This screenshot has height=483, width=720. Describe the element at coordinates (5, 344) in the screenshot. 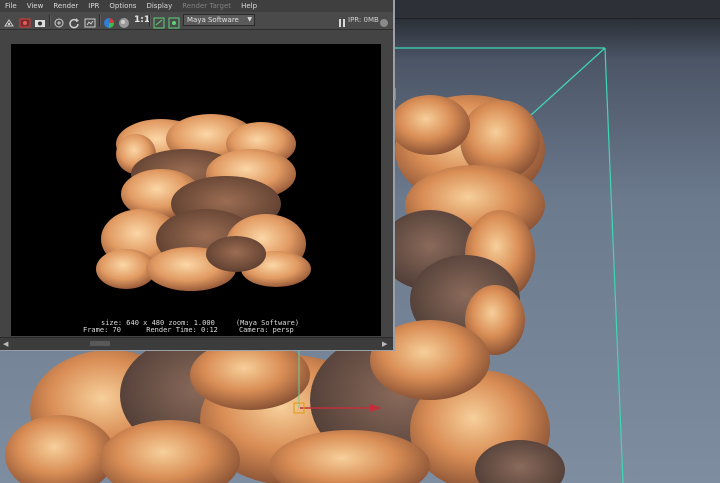

I see `scroll-left-icon: ◀` at that location.